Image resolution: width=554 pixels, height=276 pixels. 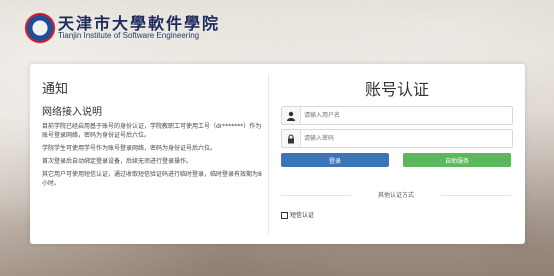 I want to click on notice-paragraph-2: 学院学生可使用学号作为账号登录网络，密码为身份证号后六位。, so click(x=129, y=148).